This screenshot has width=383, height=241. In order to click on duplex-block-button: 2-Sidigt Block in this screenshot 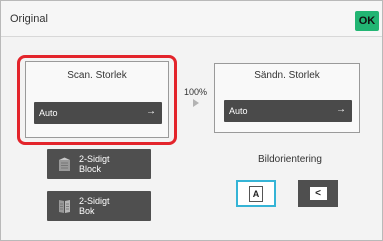, I will do `click(99, 164)`.